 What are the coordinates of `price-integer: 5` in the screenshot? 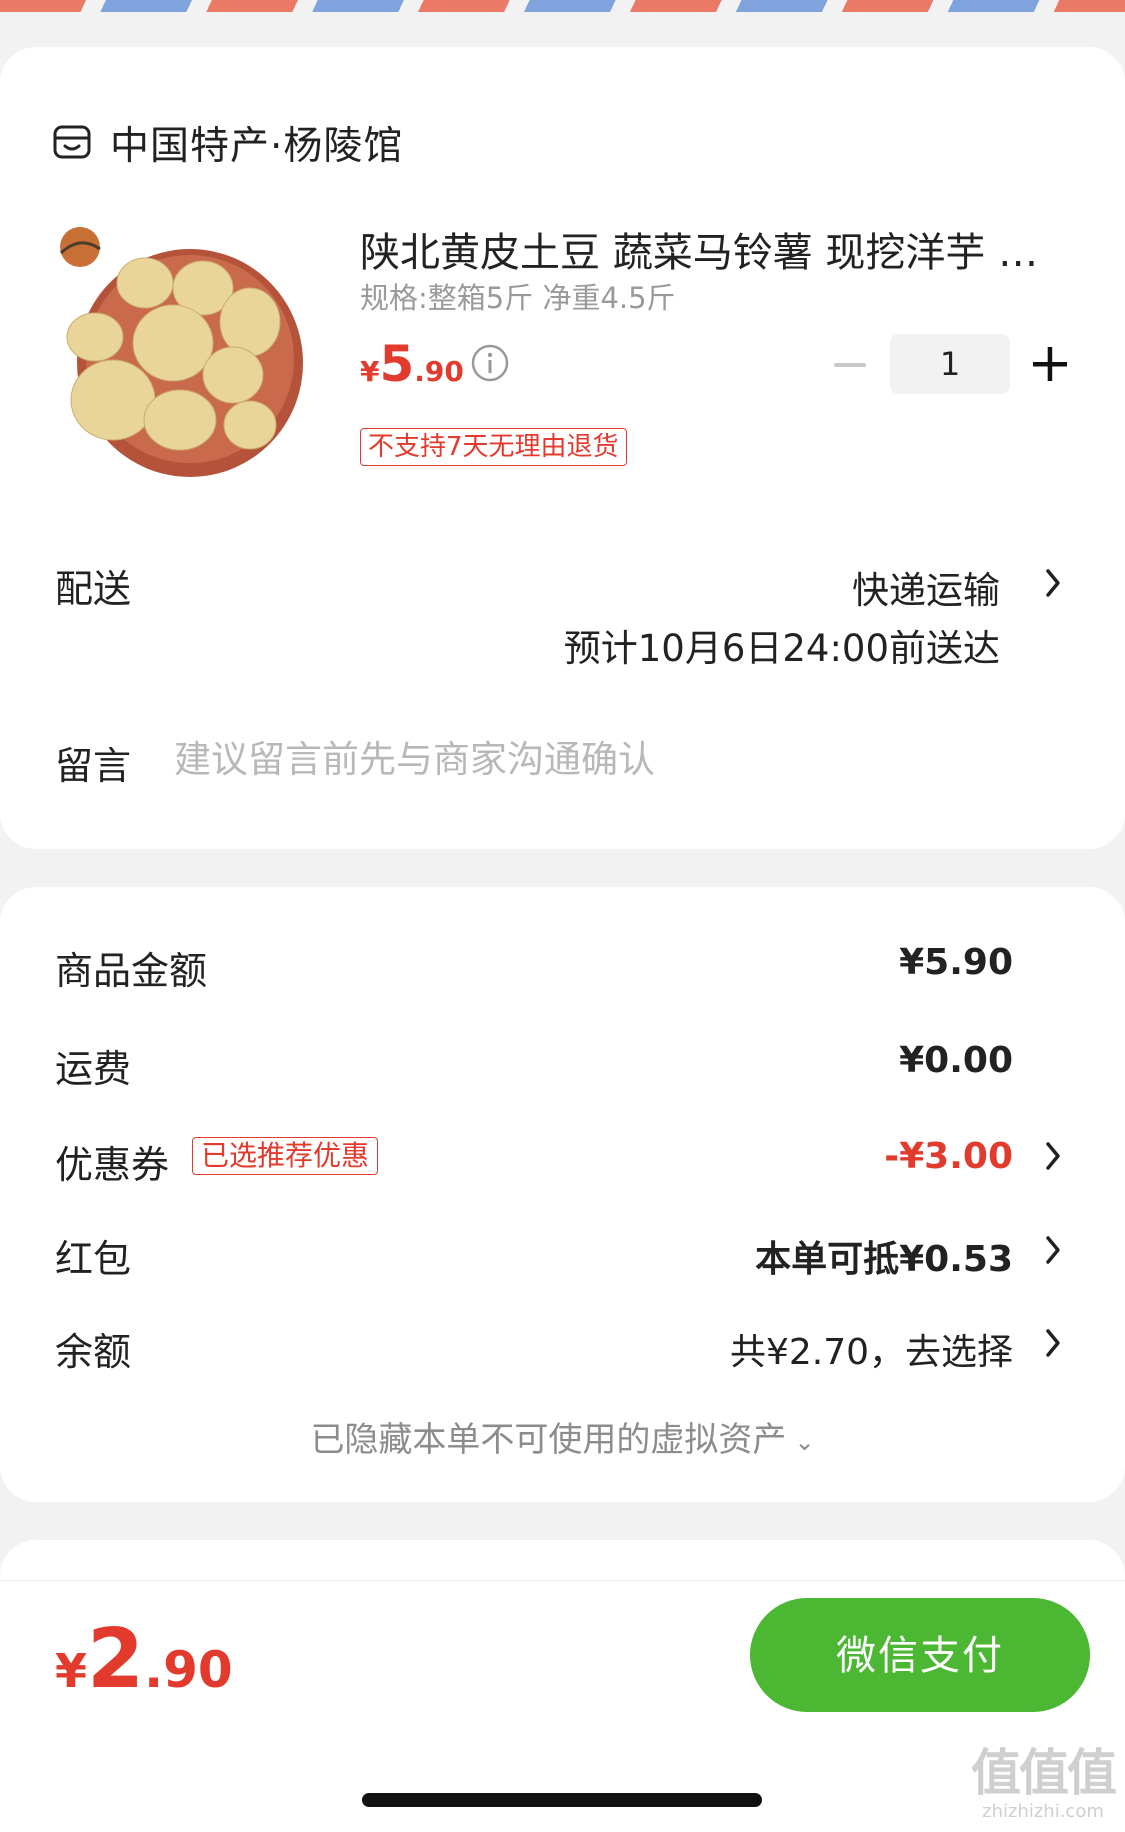 It's located at (397, 364).